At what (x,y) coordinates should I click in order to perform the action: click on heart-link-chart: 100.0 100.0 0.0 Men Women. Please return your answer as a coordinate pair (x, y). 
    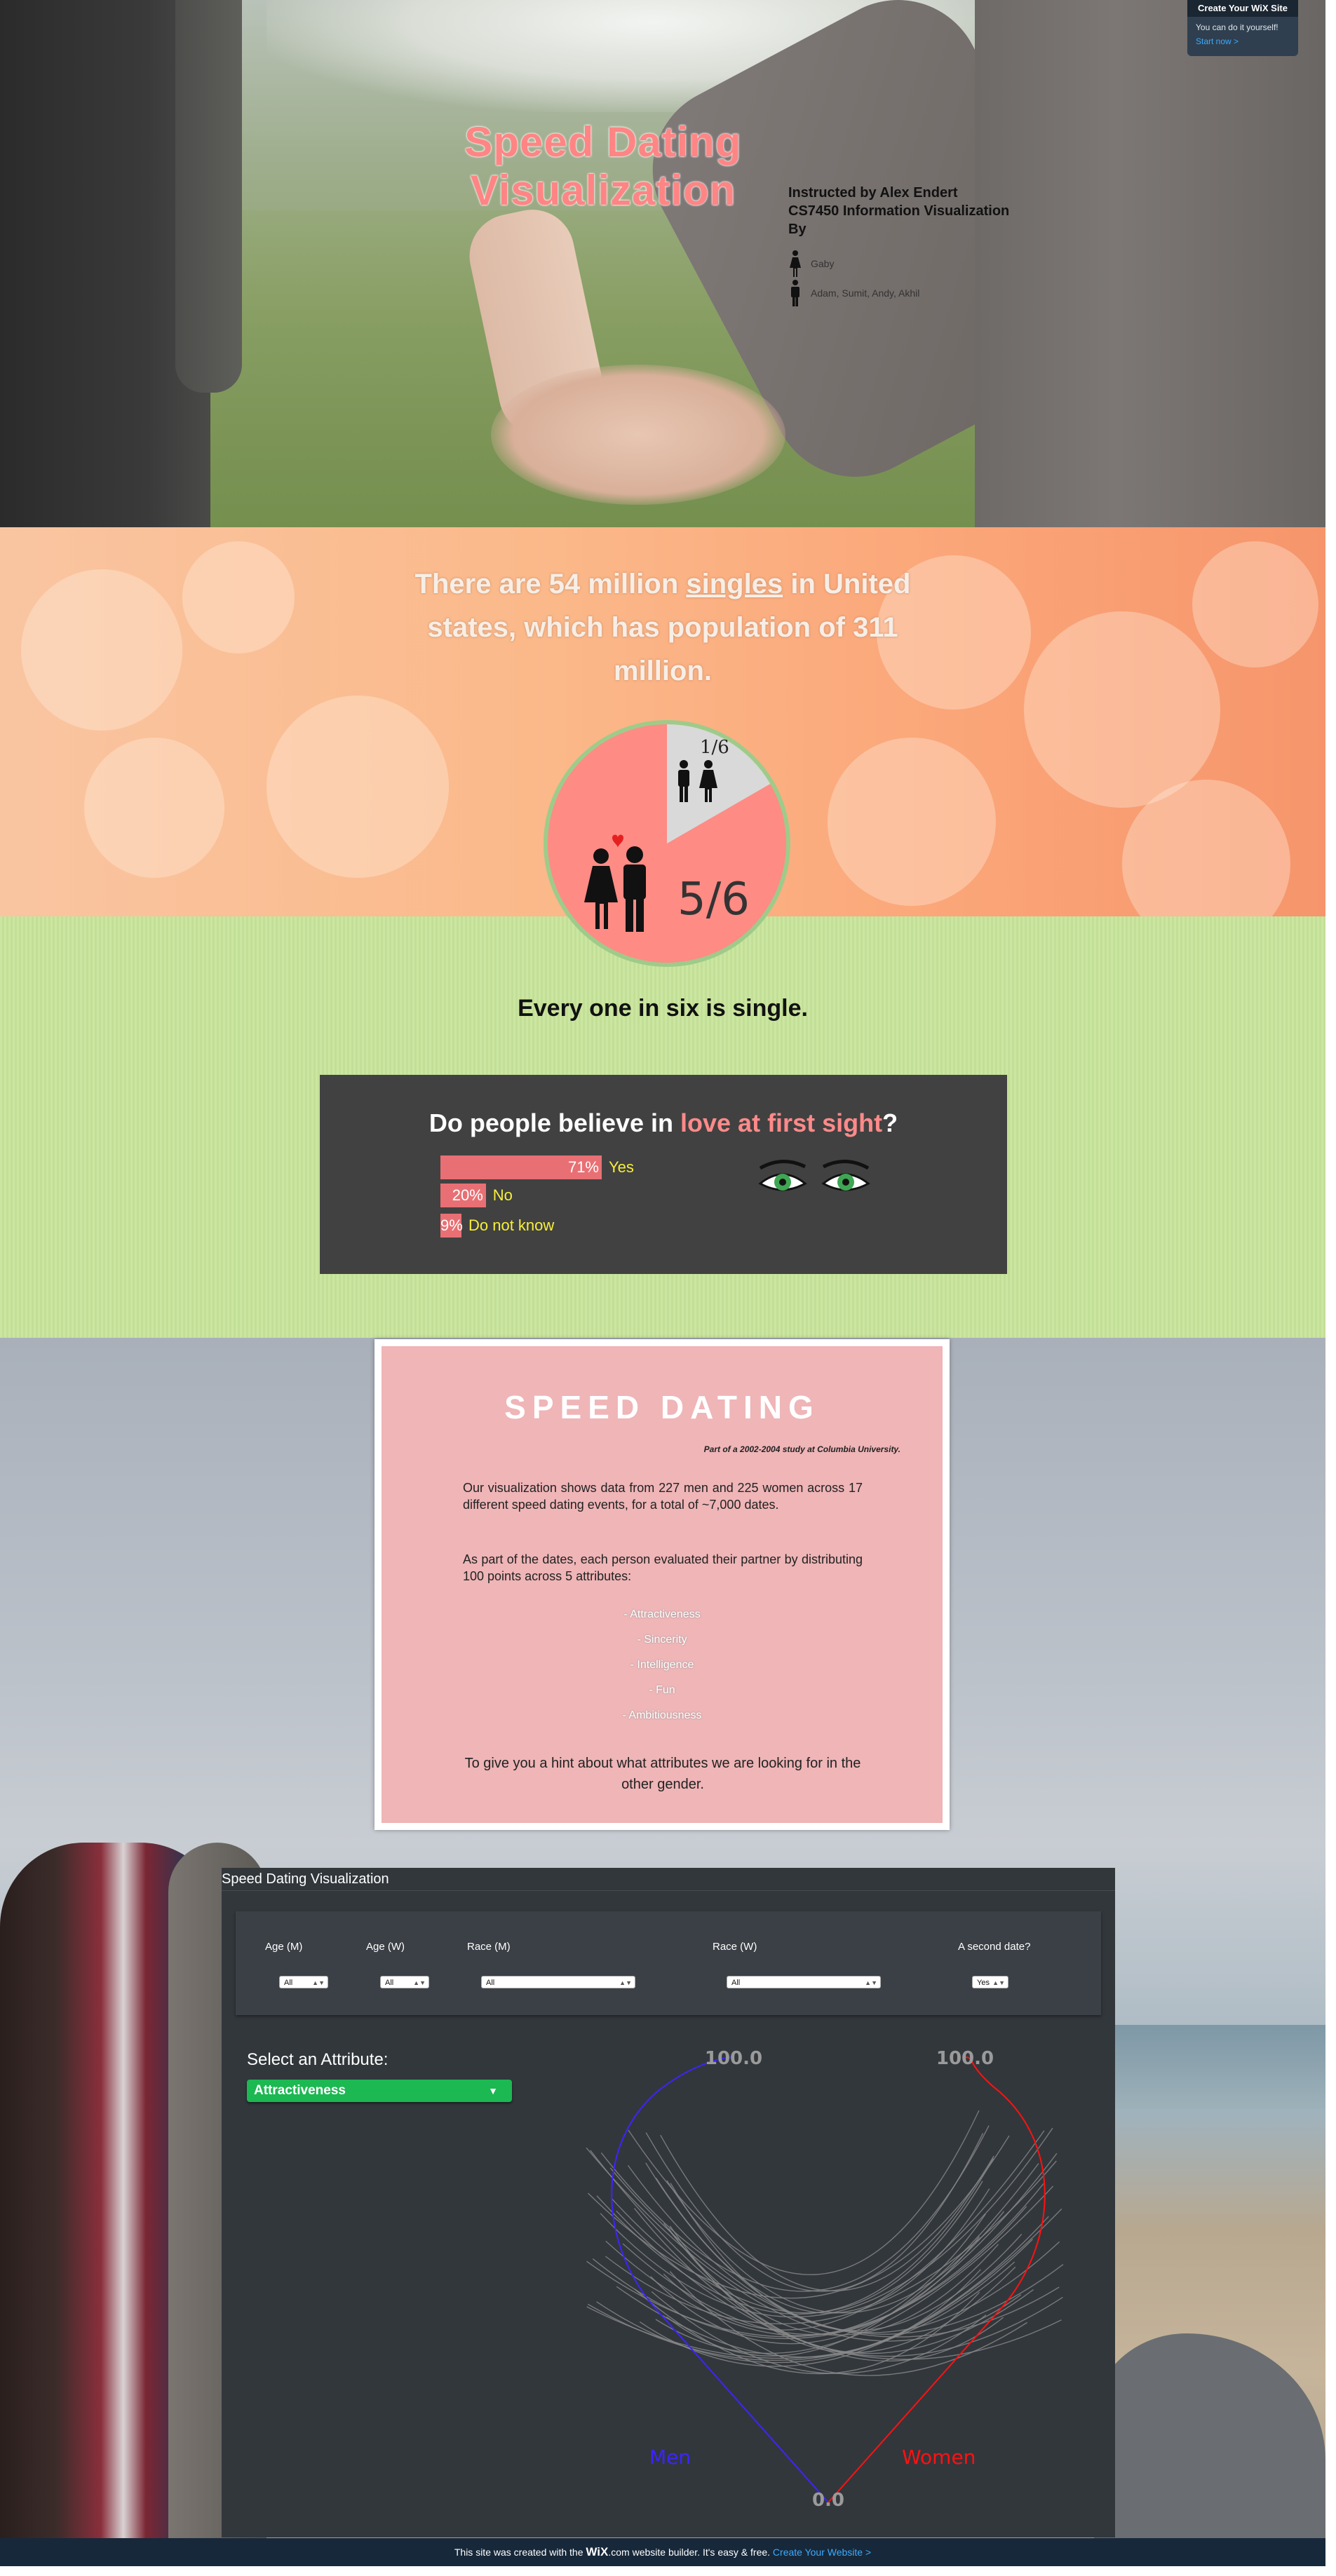
    Looking at the image, I should click on (825, 2279).